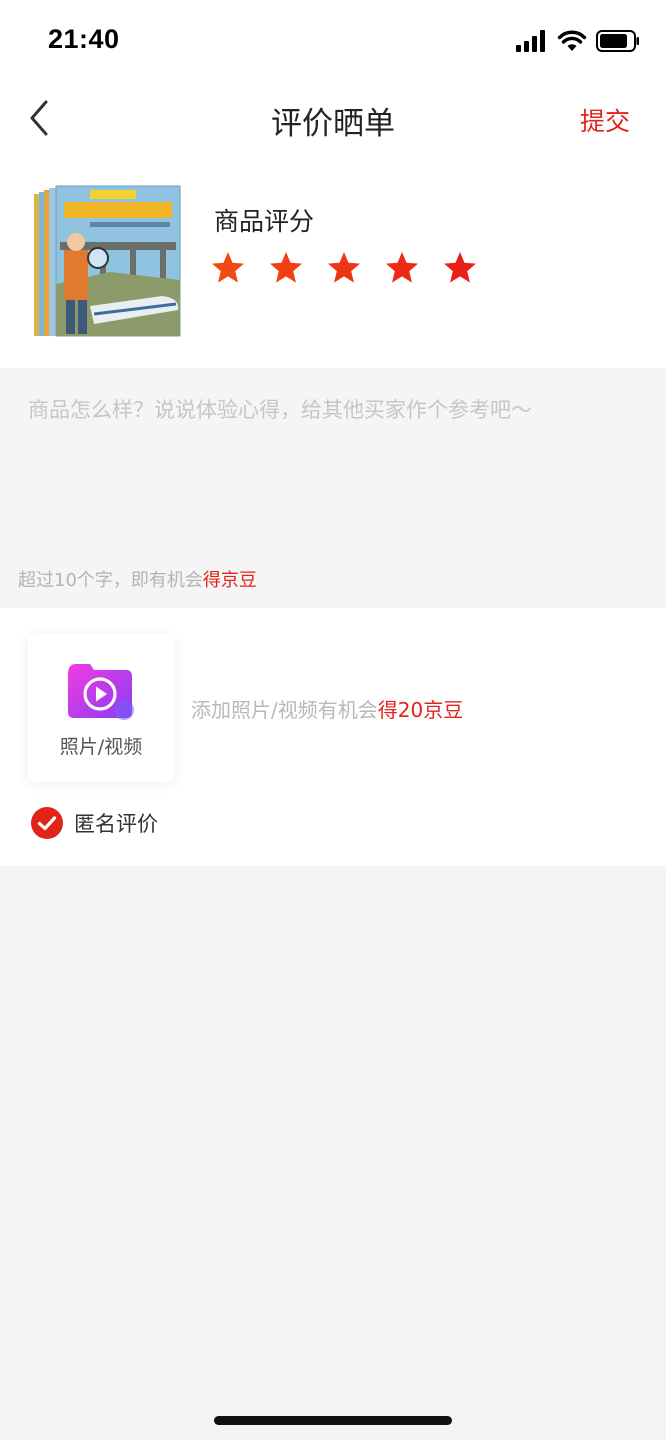 The width and height of the screenshot is (666, 1440). Describe the element at coordinates (84, 39) in the screenshot. I see `status-time: 21:40` at that location.